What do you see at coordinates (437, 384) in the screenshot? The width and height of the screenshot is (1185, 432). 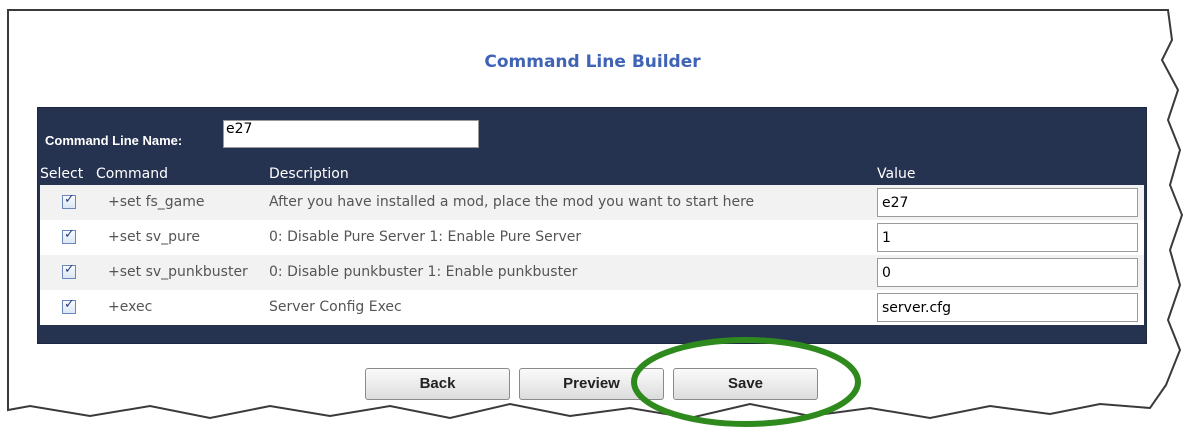 I see `back-button: Back` at bounding box center [437, 384].